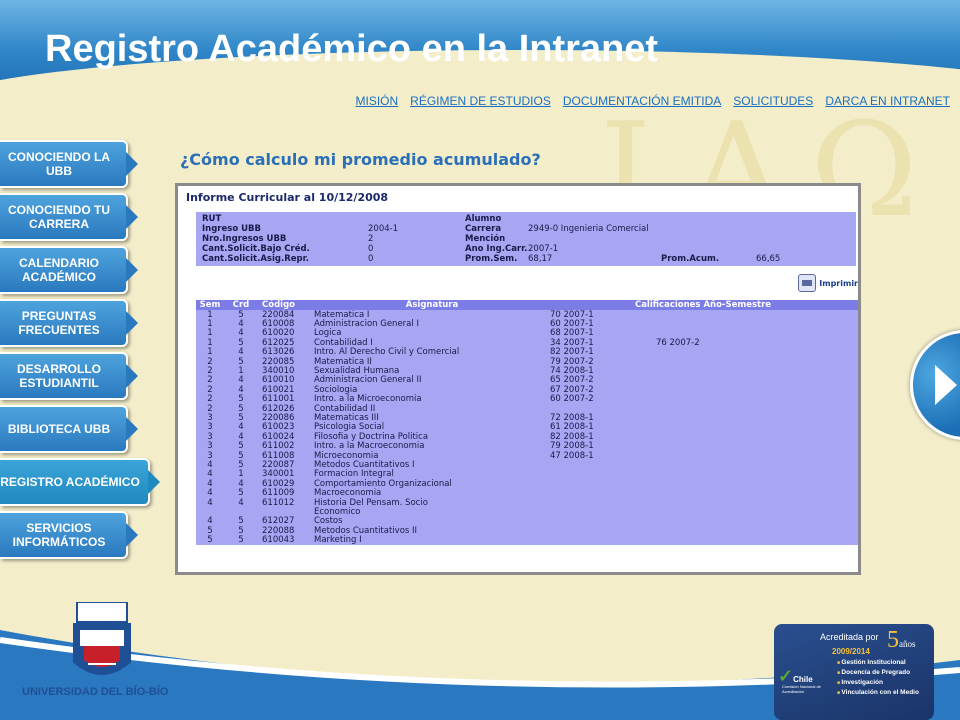  Describe the element at coordinates (801, 689) in the screenshot. I see `accreditation-agency: Comisión Nacional de Acreditación` at that location.